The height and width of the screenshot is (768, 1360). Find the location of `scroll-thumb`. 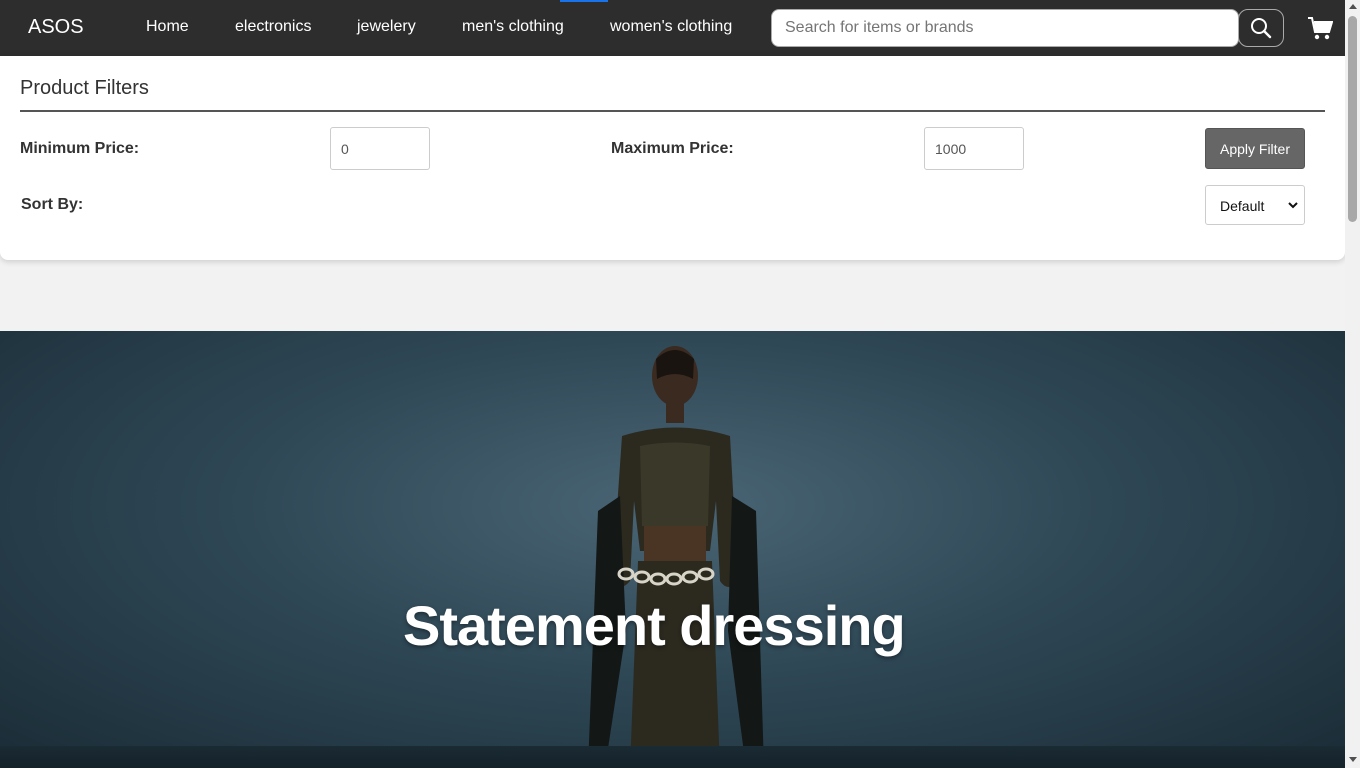

scroll-thumb is located at coordinates (1352, 119).